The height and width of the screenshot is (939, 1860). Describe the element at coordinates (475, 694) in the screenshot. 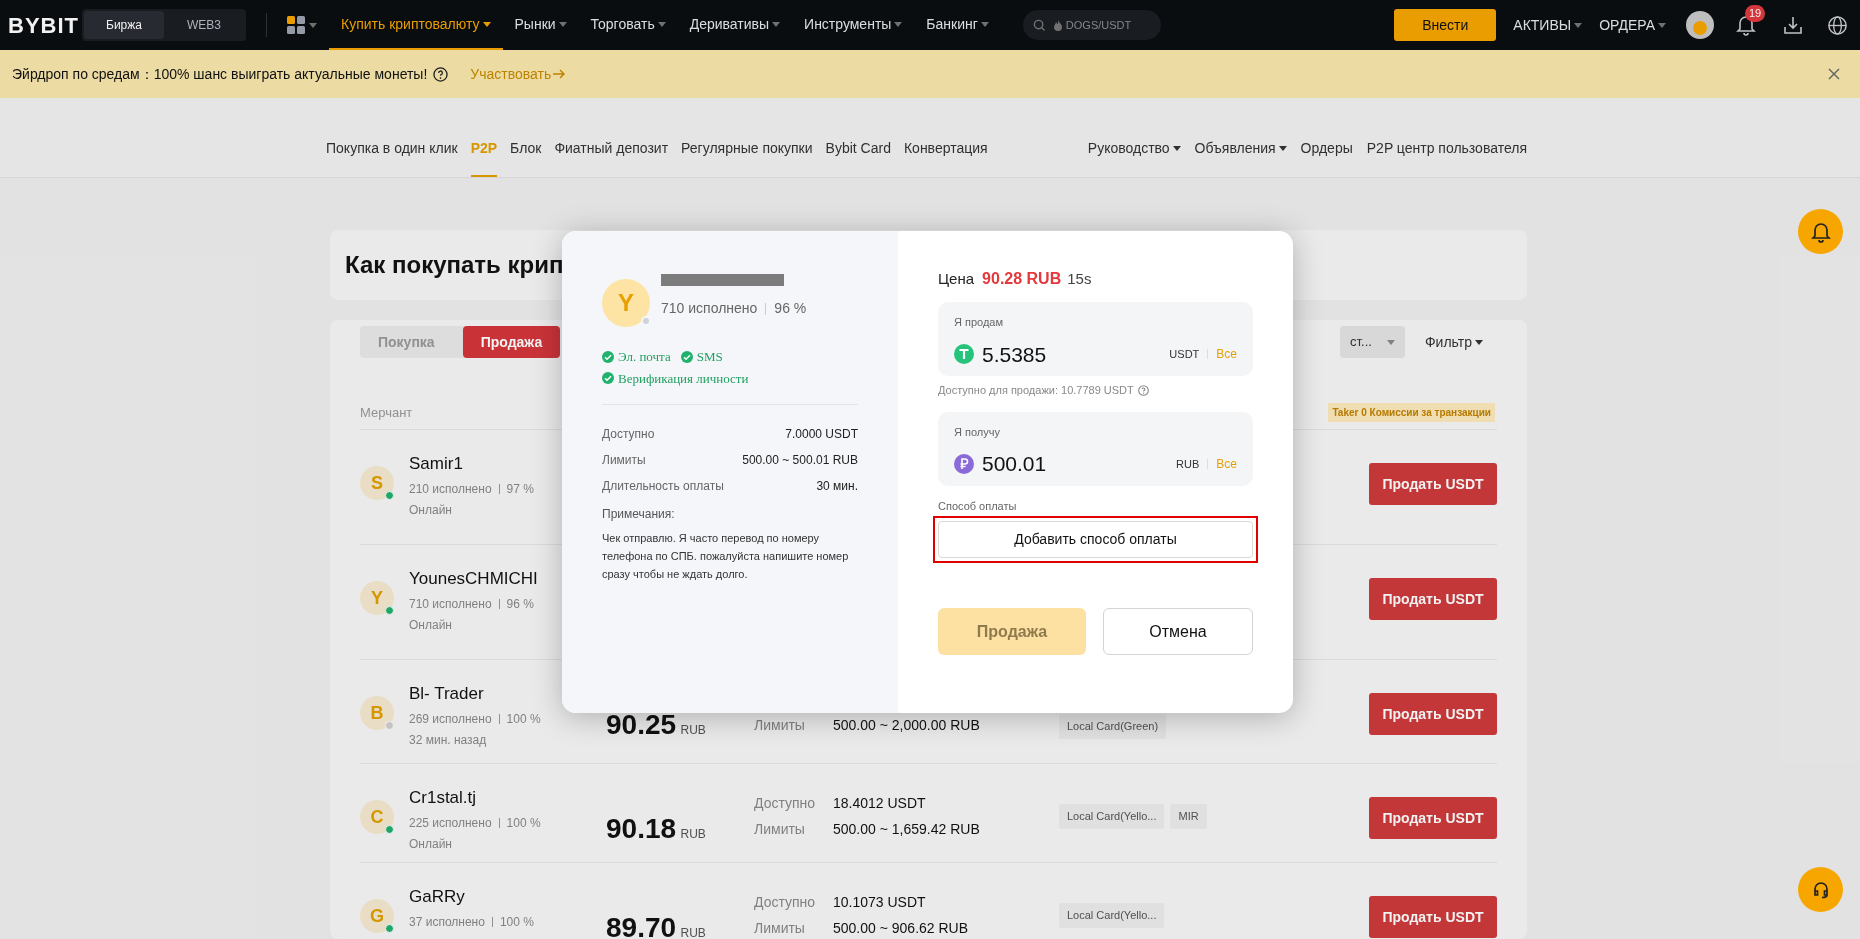

I see `merchant-name: Bl- Trader` at that location.